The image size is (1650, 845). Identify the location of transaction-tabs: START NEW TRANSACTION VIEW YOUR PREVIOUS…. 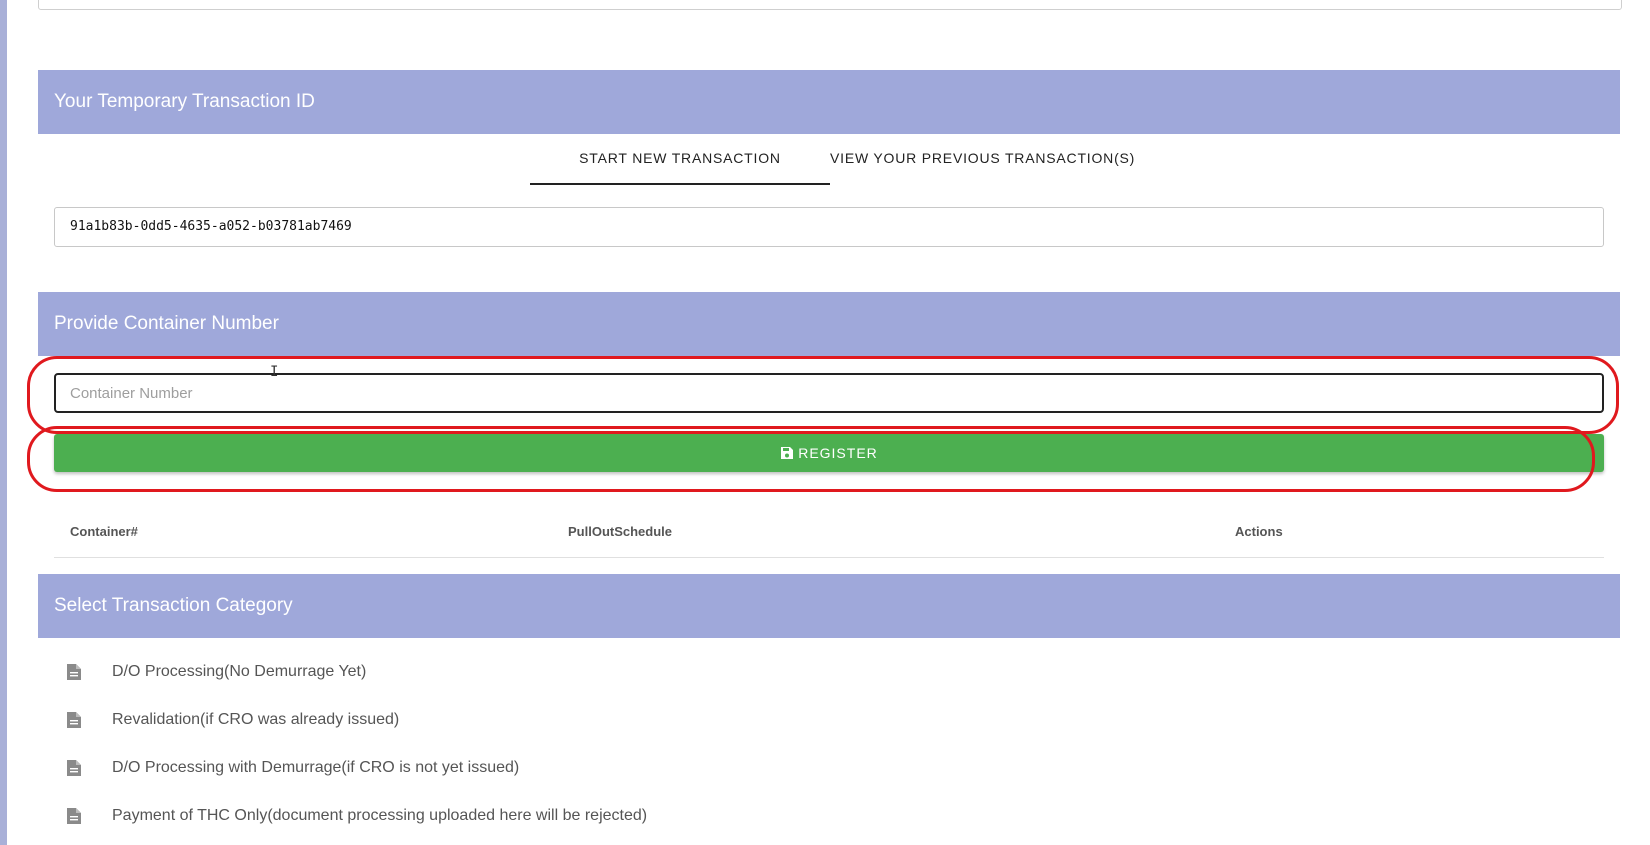
(832, 162).